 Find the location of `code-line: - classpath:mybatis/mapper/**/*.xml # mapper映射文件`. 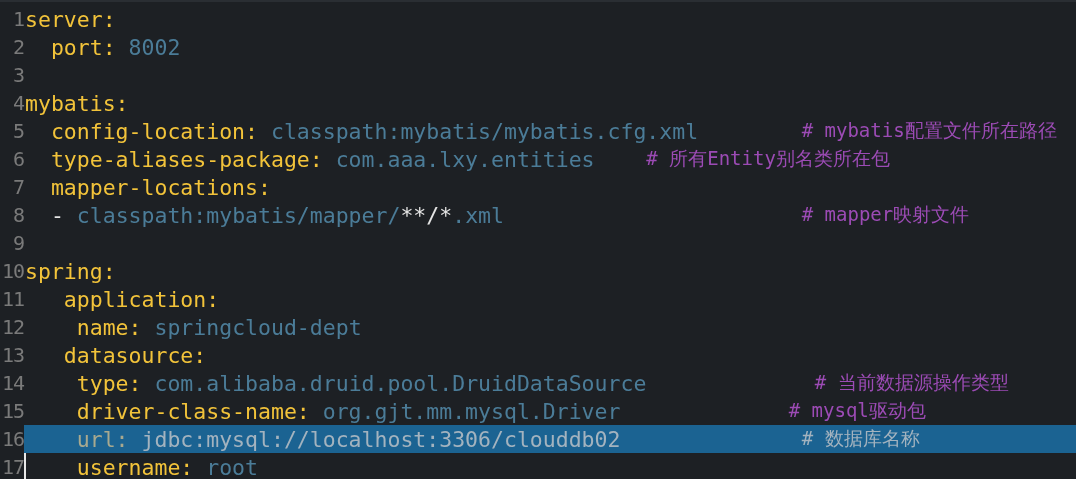

code-line: - classpath:mybatis/mapper/**/*.xml # mapper映射文件 is located at coordinates (550, 215).